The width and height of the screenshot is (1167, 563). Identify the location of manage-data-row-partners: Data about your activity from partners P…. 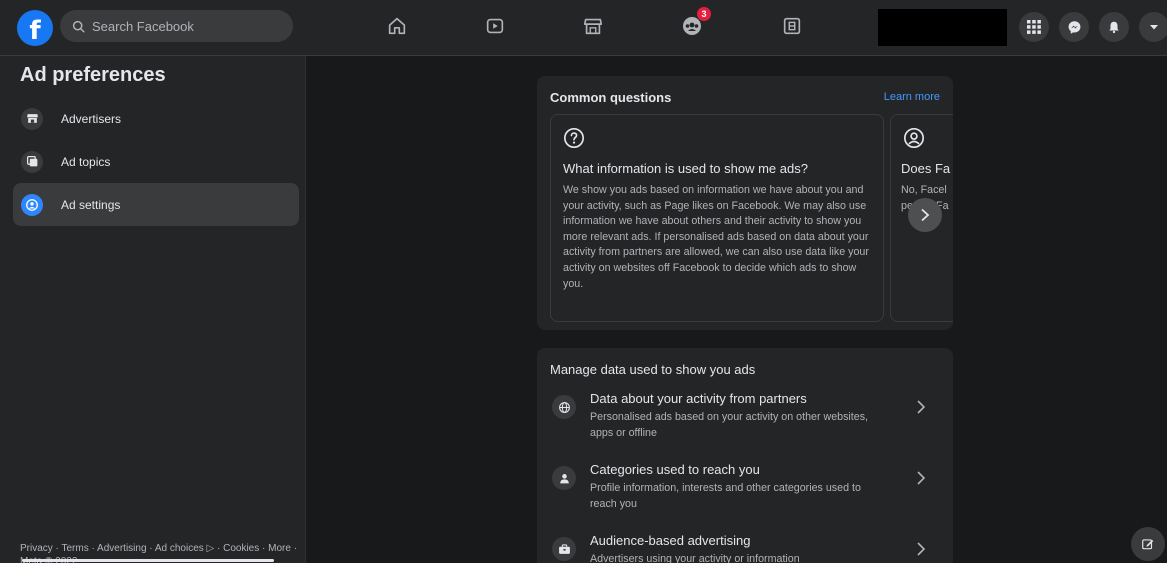
(745, 417).